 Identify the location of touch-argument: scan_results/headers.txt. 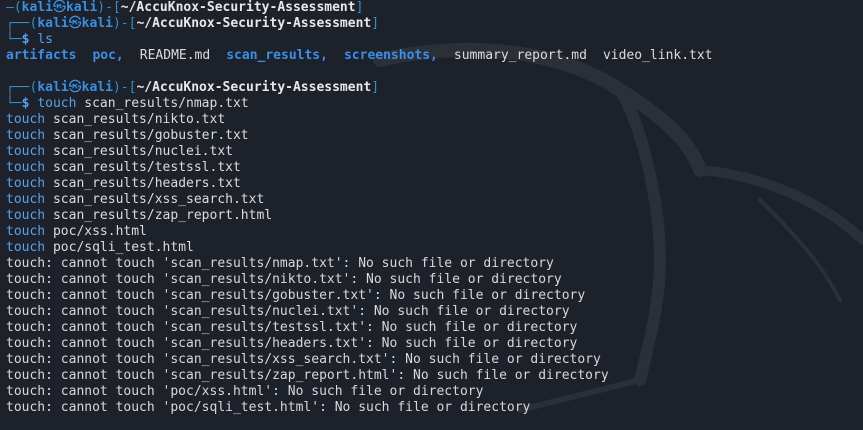
(146, 183).